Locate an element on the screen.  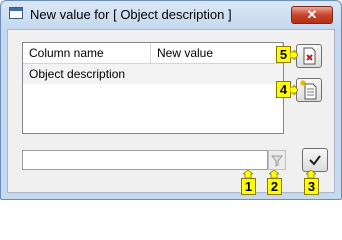
title-bar: New value for [ Object description ] ✕ is located at coordinates (171, 14).